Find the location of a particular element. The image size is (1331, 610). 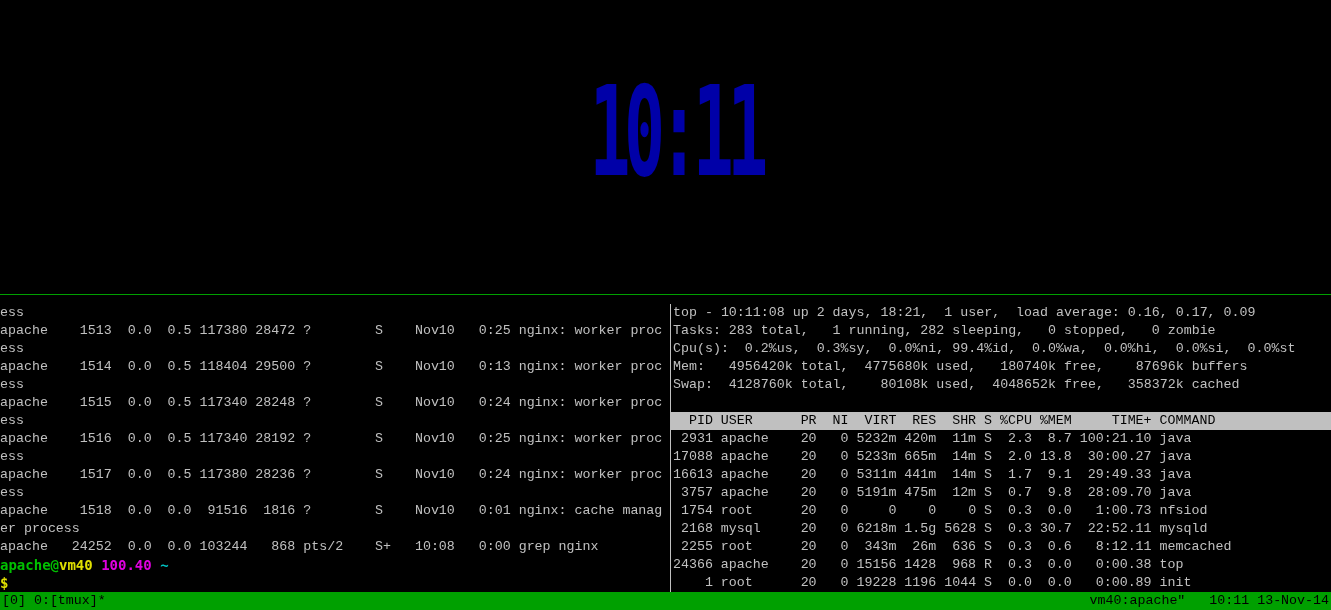

table-cell: 30.7 is located at coordinates (1055, 529).